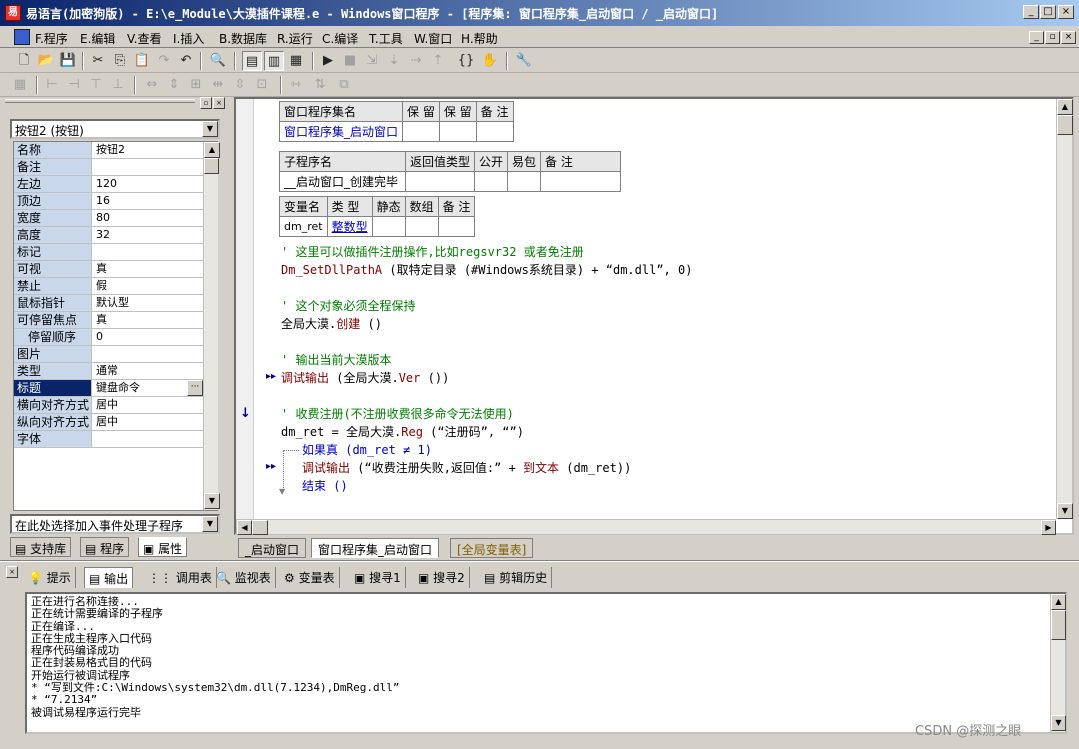  What do you see at coordinates (350, 61) in the screenshot?
I see `stop-icon: ■` at bounding box center [350, 61].